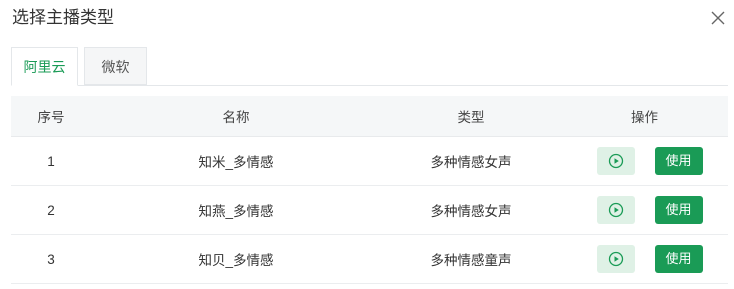 The height and width of the screenshot is (289, 734). What do you see at coordinates (44, 66) in the screenshot?
I see `tab-aliyun: 阿里云` at bounding box center [44, 66].